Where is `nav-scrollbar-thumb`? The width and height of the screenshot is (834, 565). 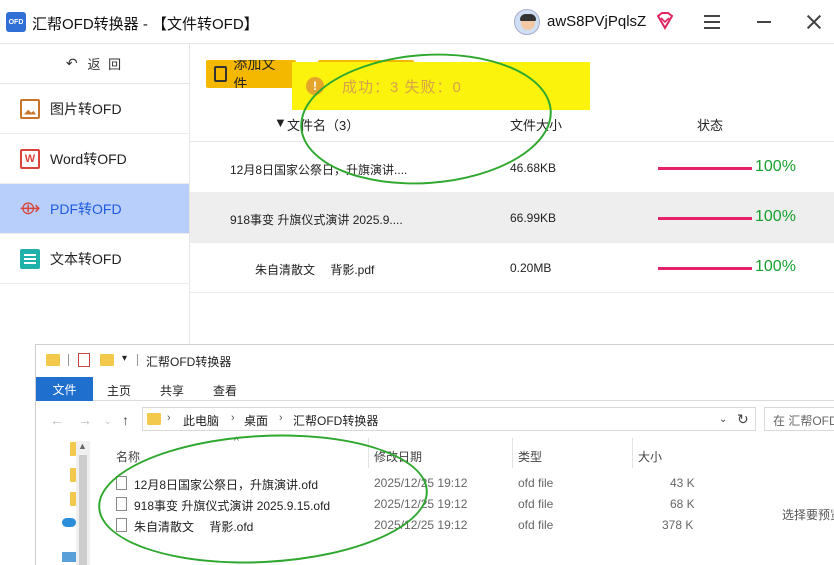 nav-scrollbar-thumb is located at coordinates (83, 510).